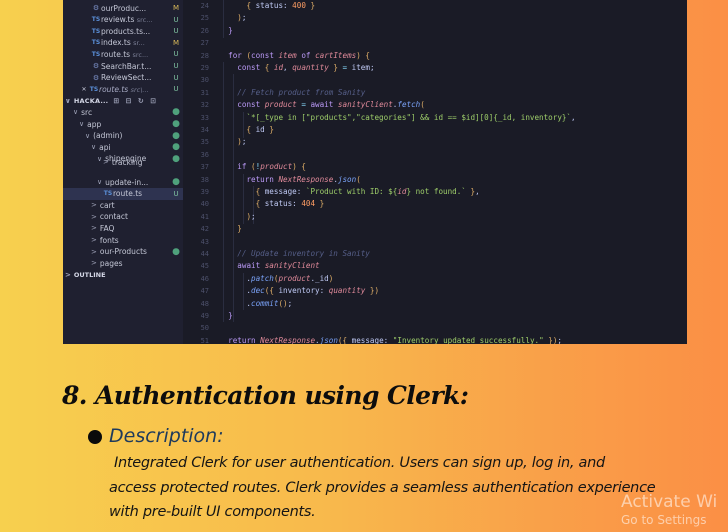  I want to click on line-number: 41, so click(204, 216).